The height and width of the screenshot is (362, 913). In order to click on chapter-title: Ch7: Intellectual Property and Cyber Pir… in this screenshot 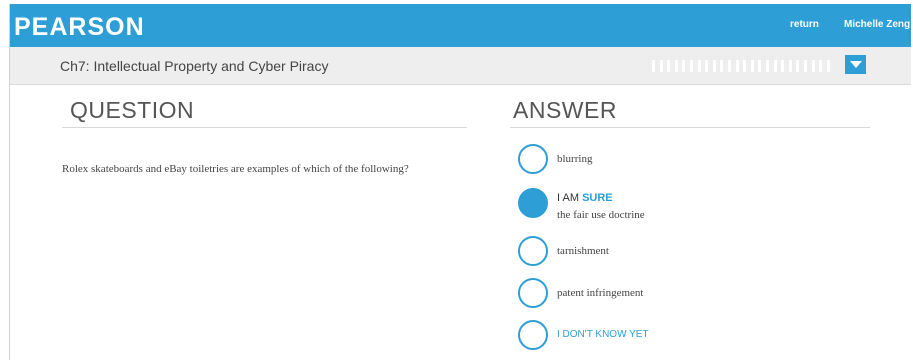, I will do `click(194, 66)`.